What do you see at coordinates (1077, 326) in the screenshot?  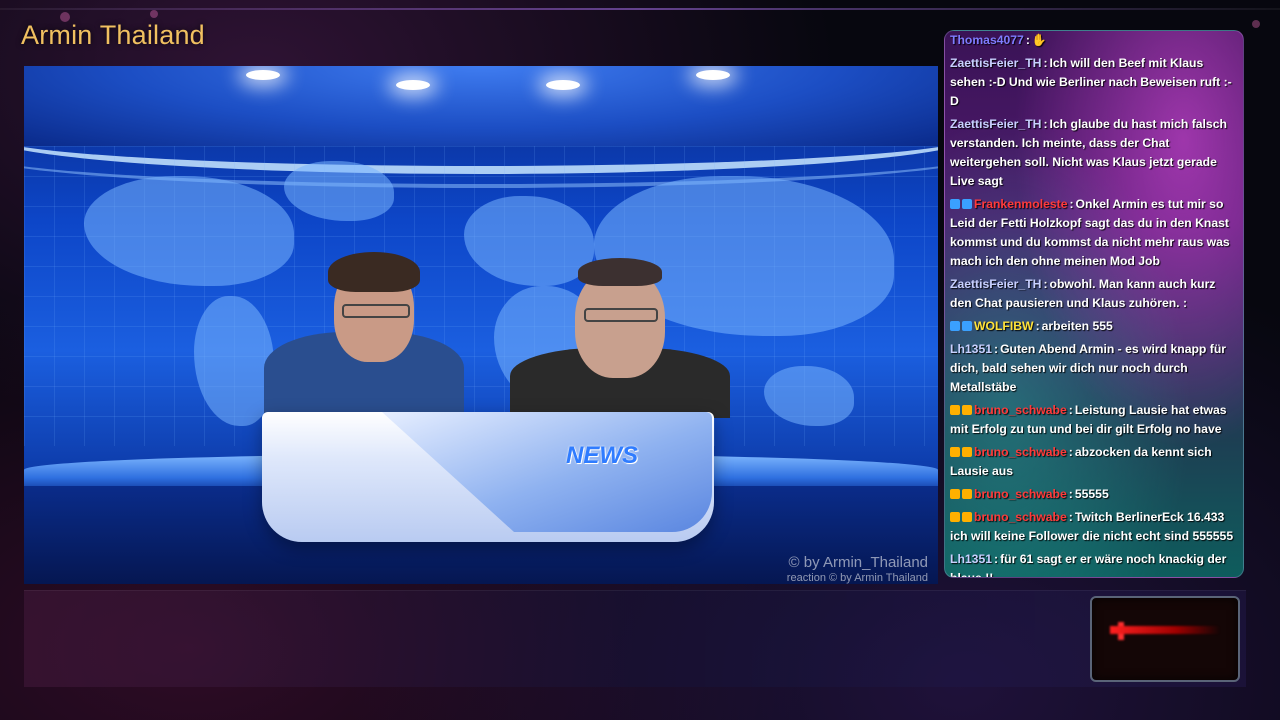 I see `chat-message-text: arbeiten 555` at bounding box center [1077, 326].